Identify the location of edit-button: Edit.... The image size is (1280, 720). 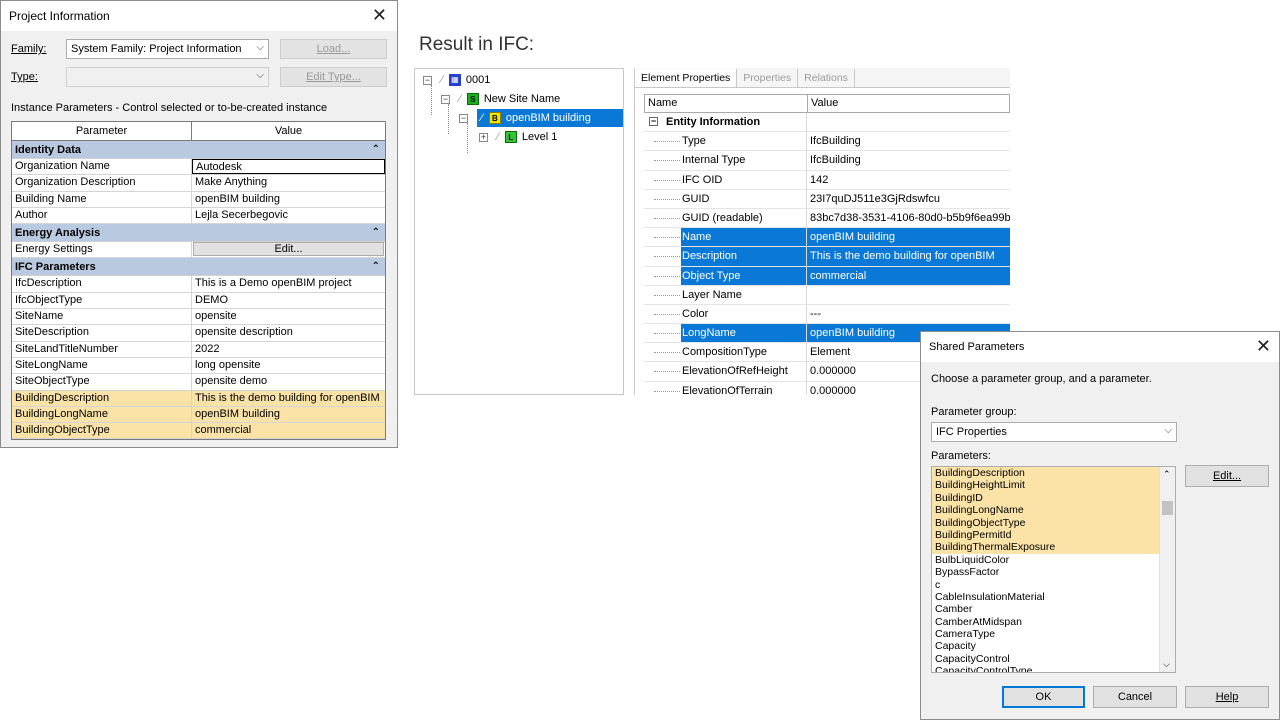
(1227, 476).